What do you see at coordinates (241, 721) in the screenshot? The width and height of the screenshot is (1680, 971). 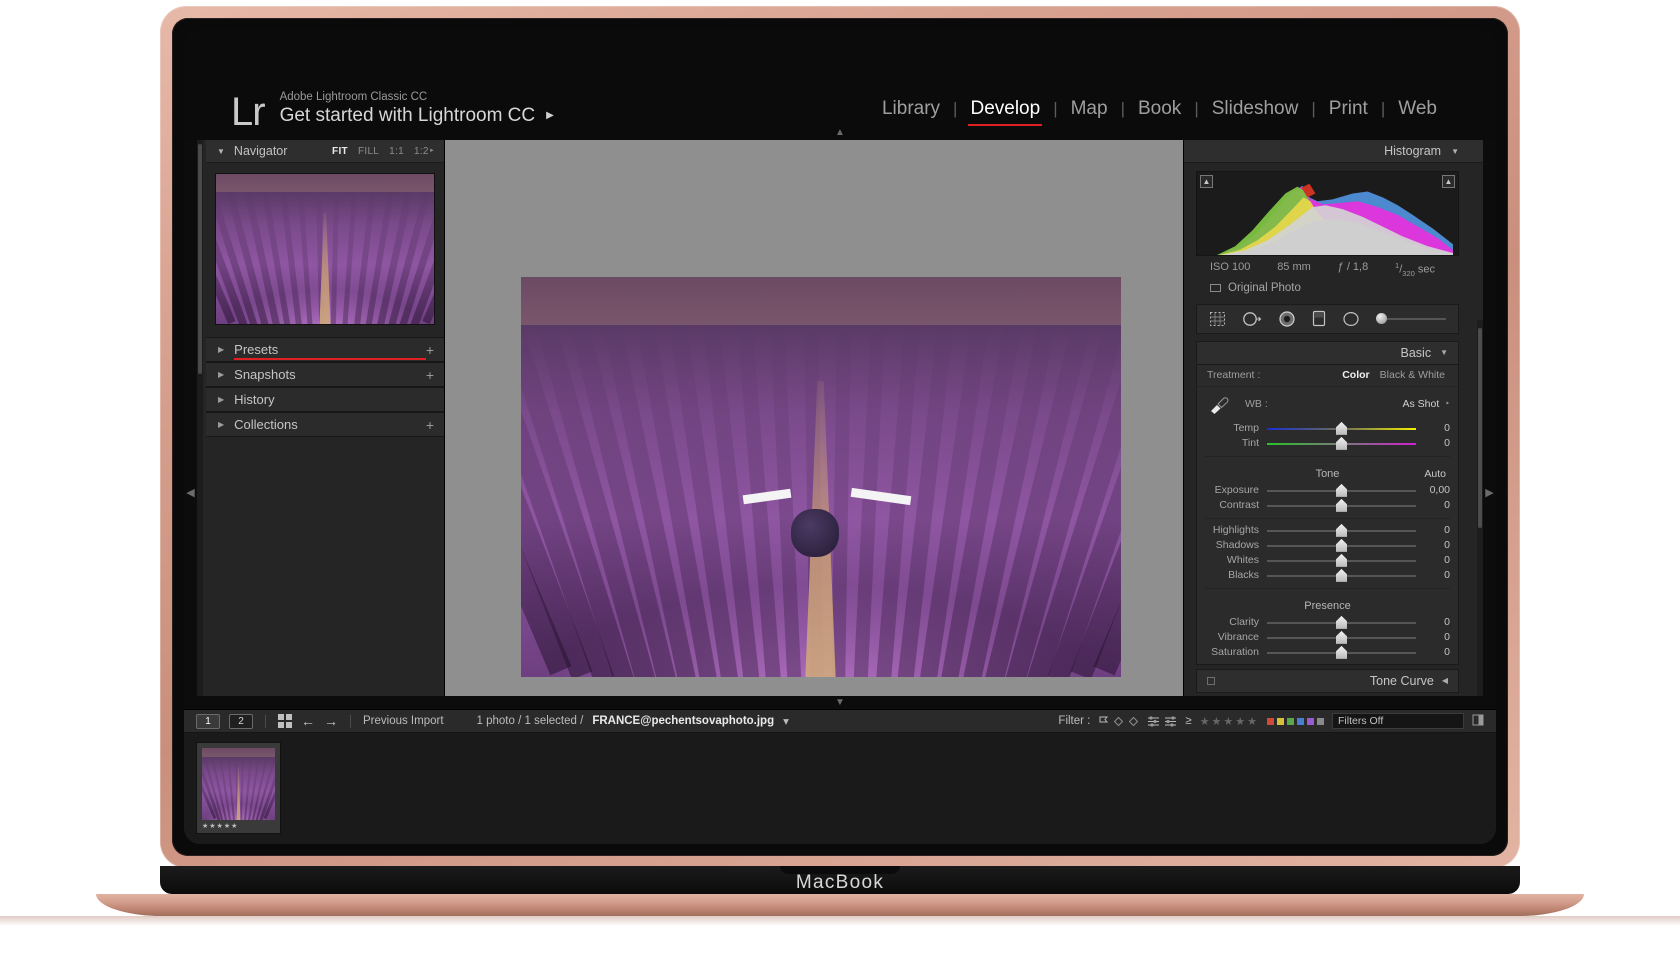 I see `filmstrip-page-2: 2` at bounding box center [241, 721].